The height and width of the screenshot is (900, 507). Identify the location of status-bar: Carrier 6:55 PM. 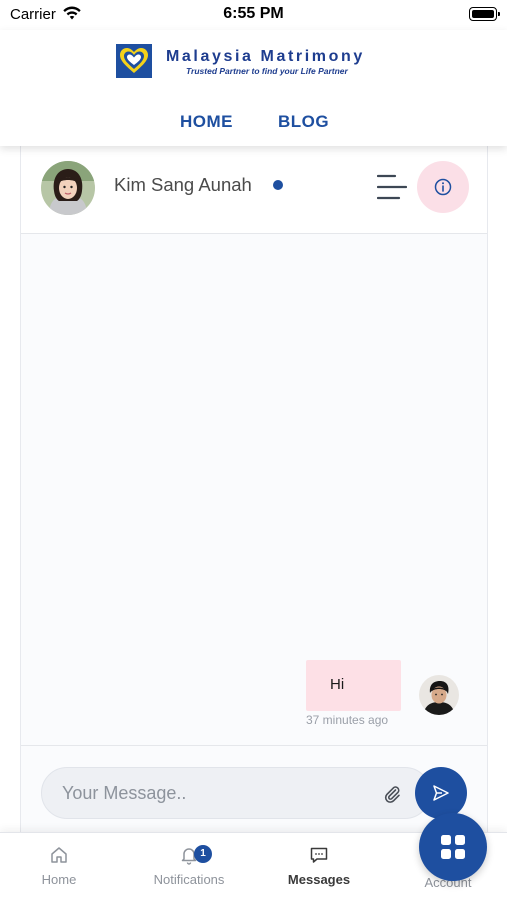
(253, 15).